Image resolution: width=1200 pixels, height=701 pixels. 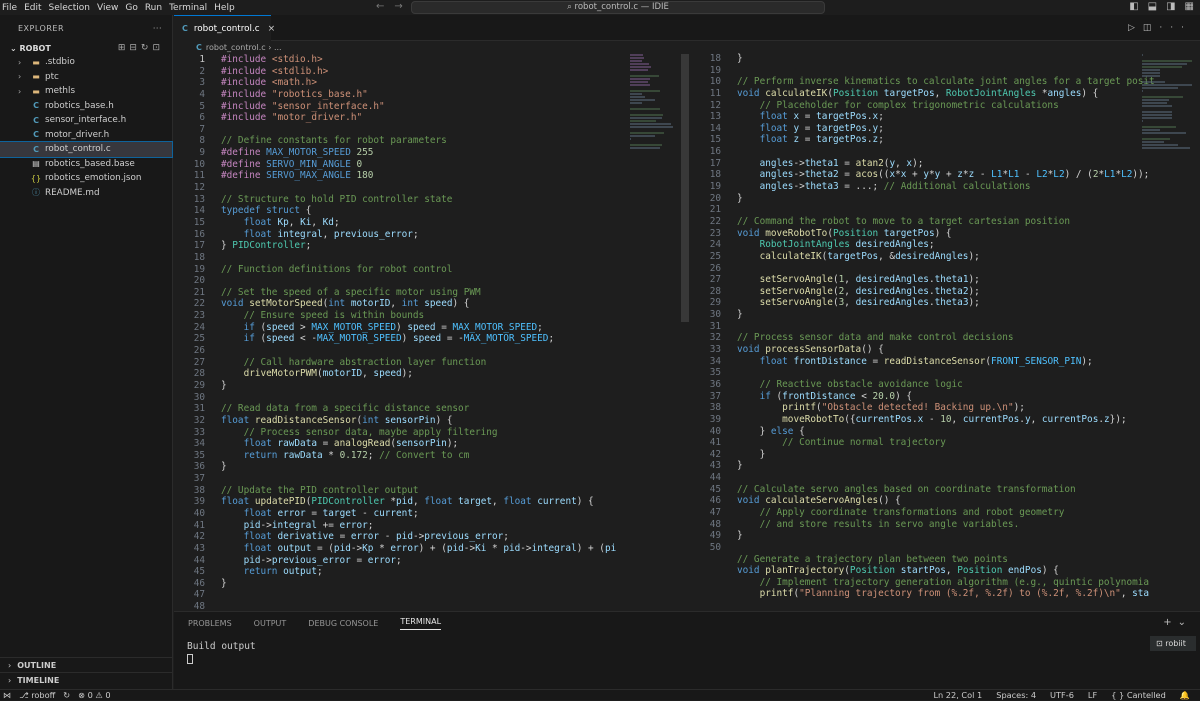 I want to click on code-line: 37, so click(x=401, y=479).